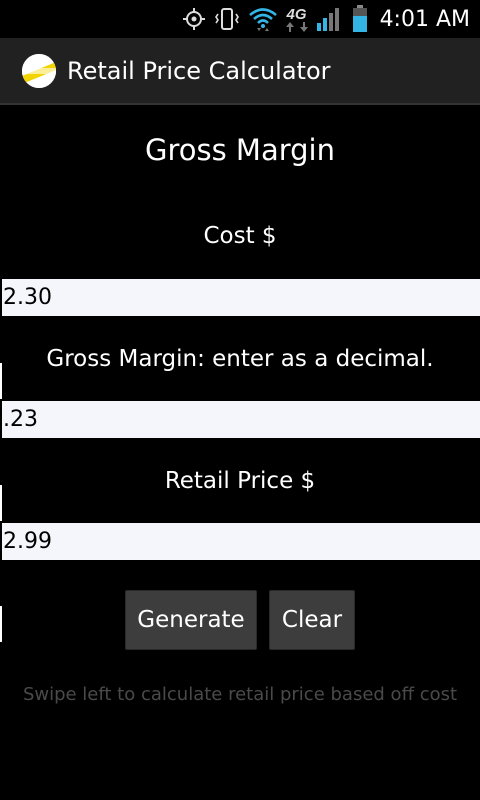 The width and height of the screenshot is (480, 800). Describe the element at coordinates (263, 19) in the screenshot. I see `wifi-icon` at that location.